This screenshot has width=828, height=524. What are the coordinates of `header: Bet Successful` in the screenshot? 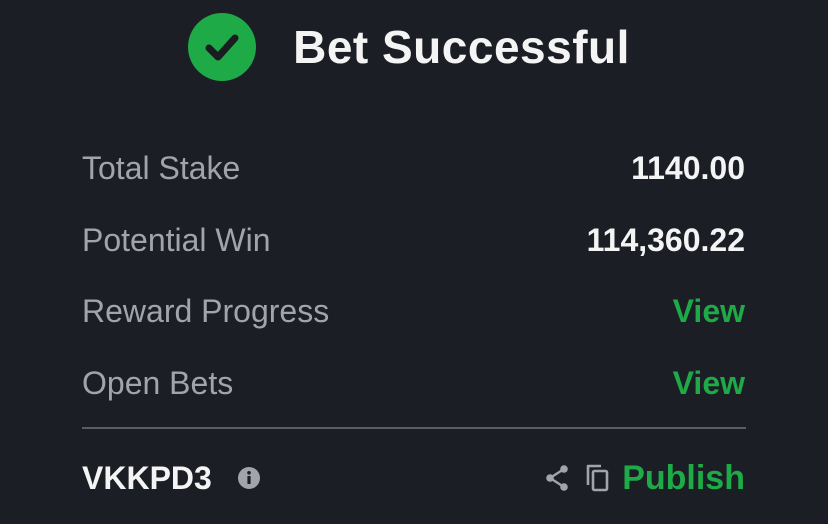 It's located at (414, 47).